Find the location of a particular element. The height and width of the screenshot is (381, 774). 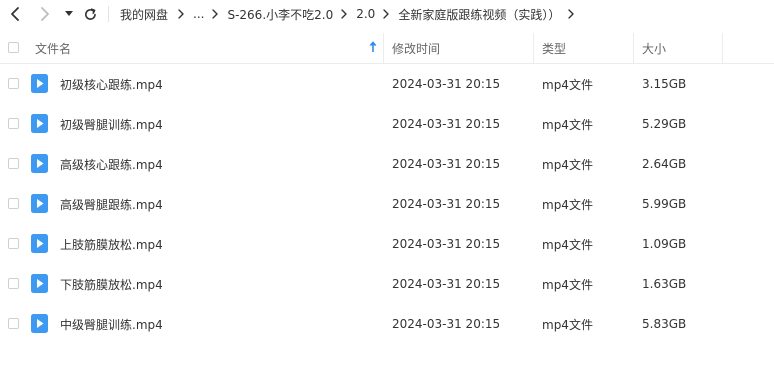

file-size: 1.63GB is located at coordinates (664, 284).